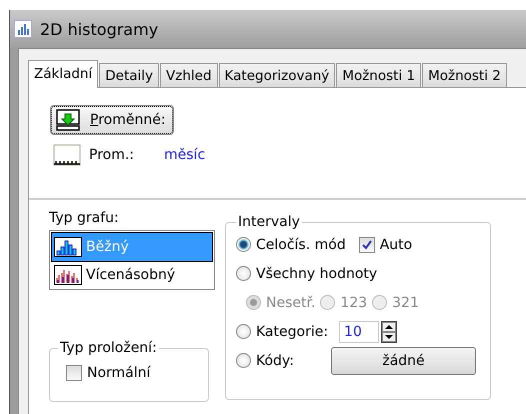 The height and width of the screenshot is (414, 526). Describe the element at coordinates (69, 120) in the screenshot. I see `import-icon` at that location.